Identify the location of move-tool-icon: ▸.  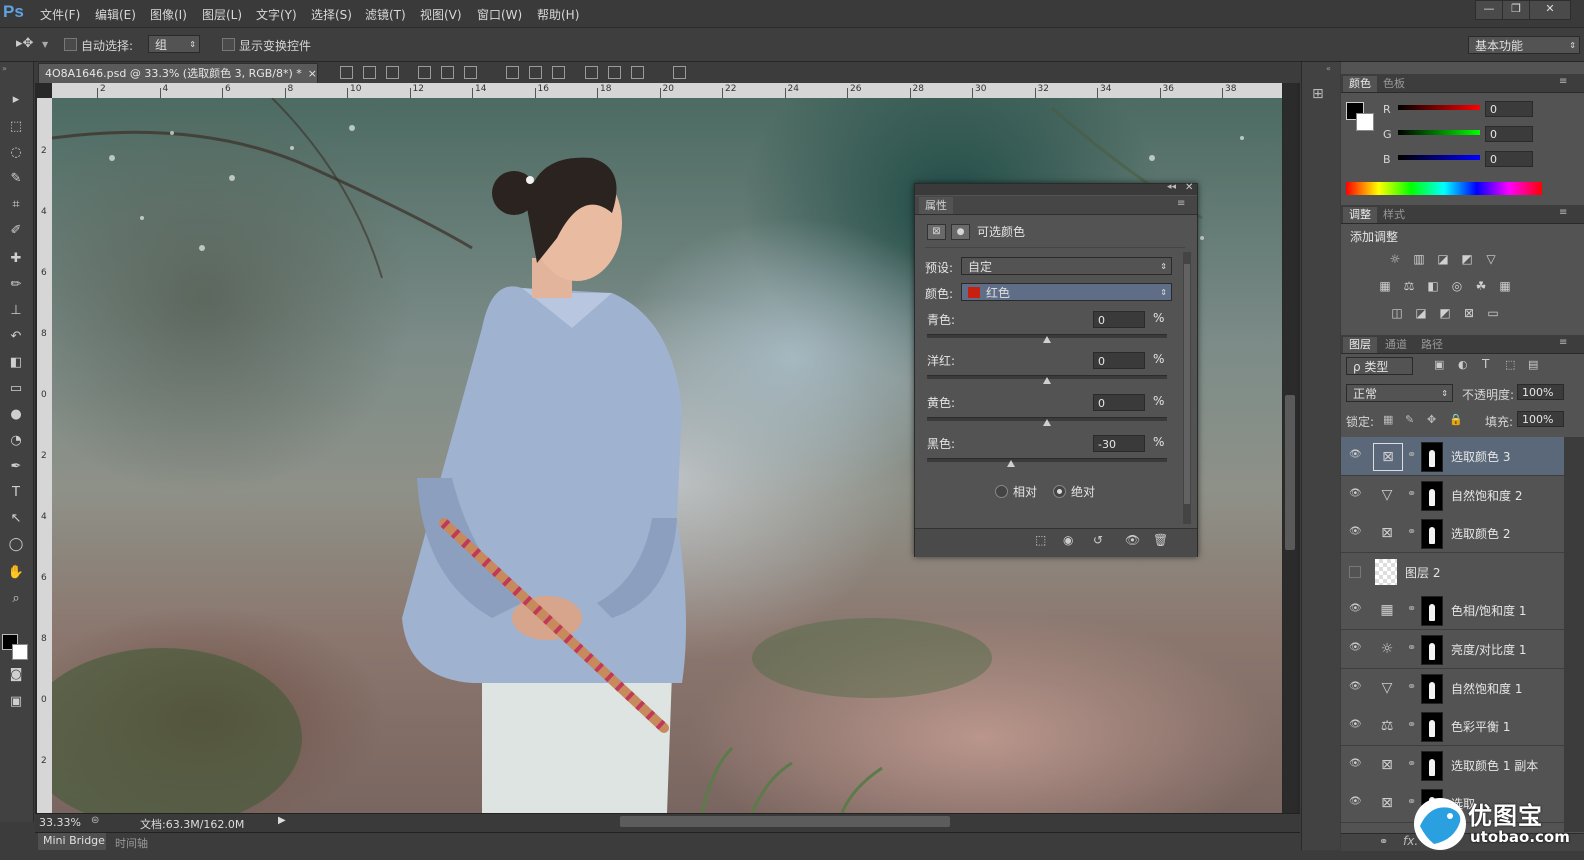
(16, 100).